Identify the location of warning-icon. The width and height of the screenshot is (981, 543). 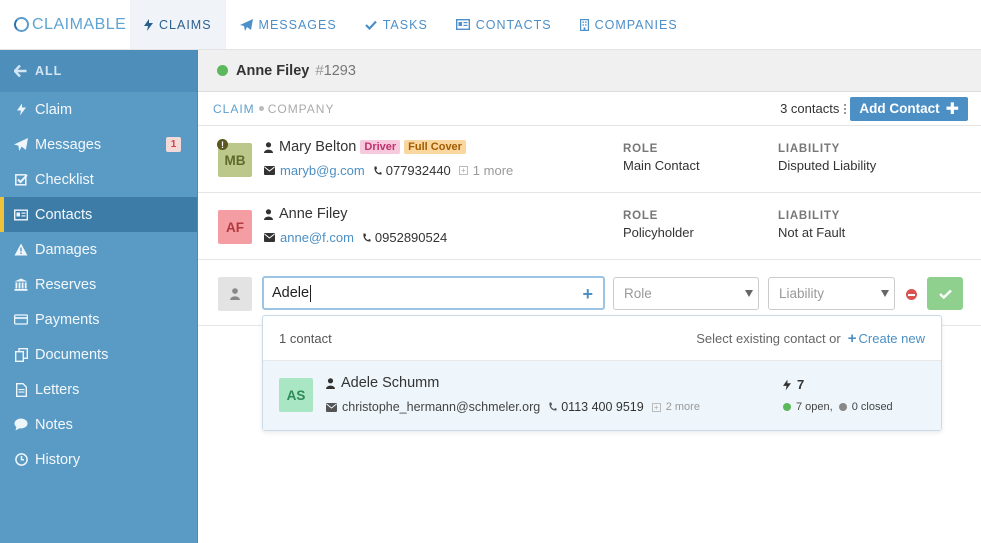
(21, 249).